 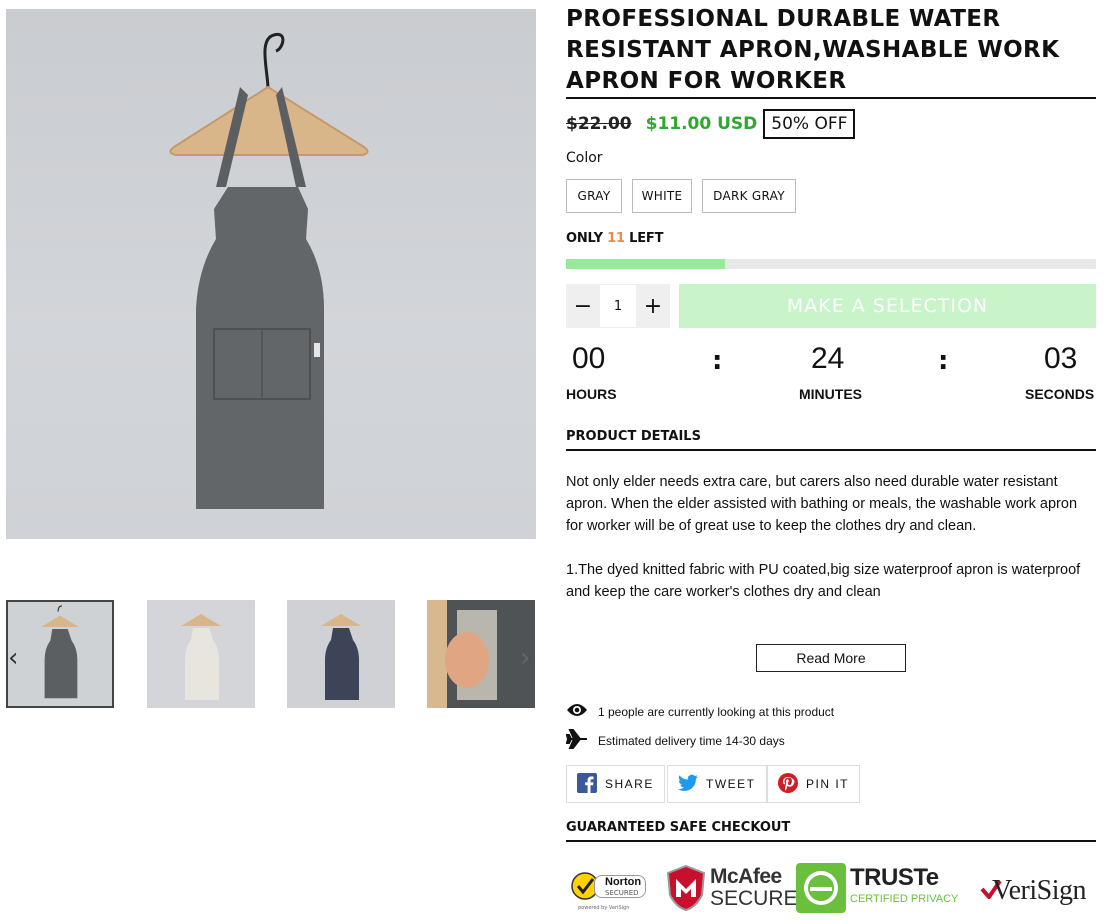 What do you see at coordinates (809, 124) in the screenshot?
I see `discount-badge: 50% OFF` at bounding box center [809, 124].